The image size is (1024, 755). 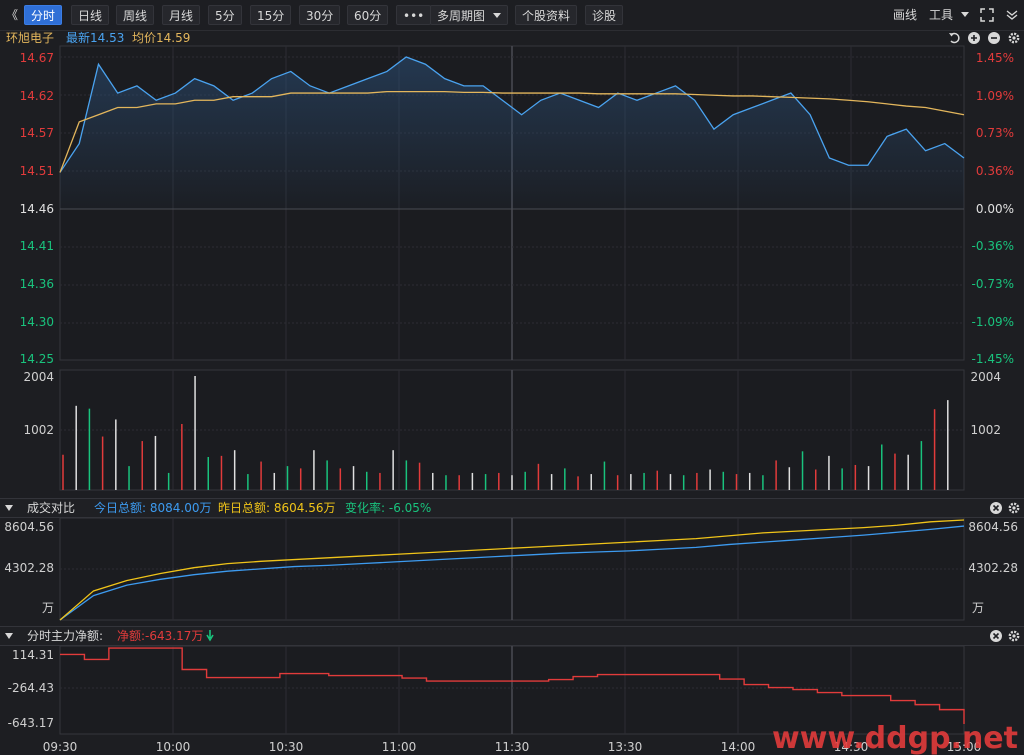 What do you see at coordinates (37, 284) in the screenshot?
I see `price-tick: 14.36` at bounding box center [37, 284].